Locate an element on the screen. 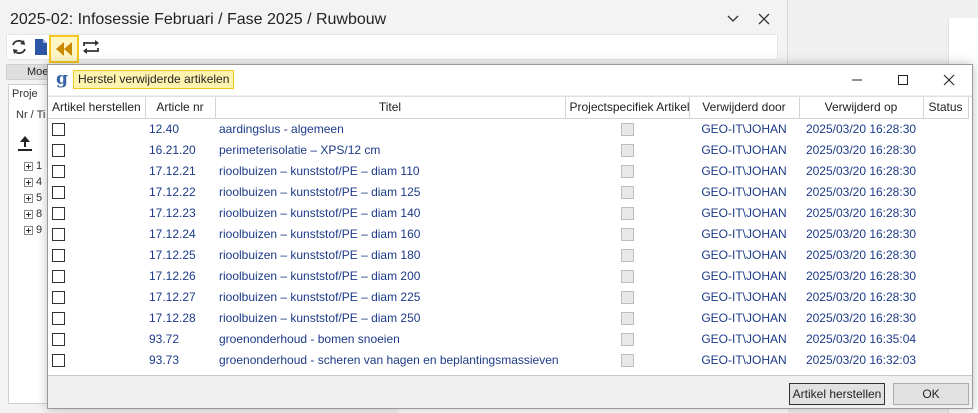 This screenshot has height=413, width=978. article-nr-cell: 17.12.21 is located at coordinates (172, 170).